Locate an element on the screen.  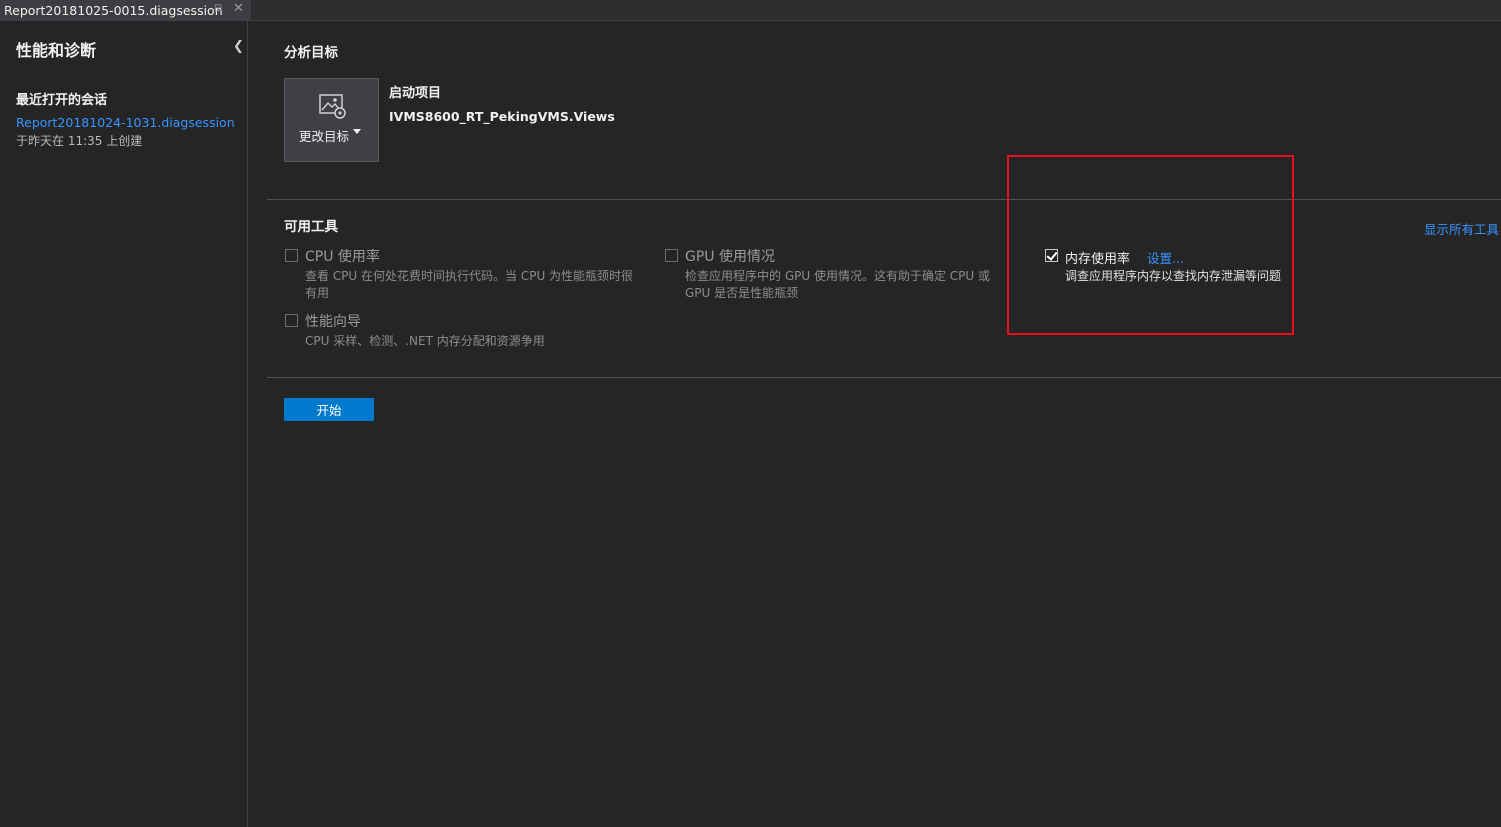
highlight-annotation-box is located at coordinates (1150, 245).